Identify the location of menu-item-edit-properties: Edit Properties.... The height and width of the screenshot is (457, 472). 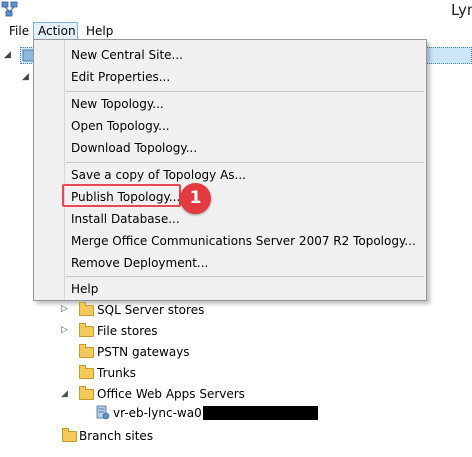
(120, 77).